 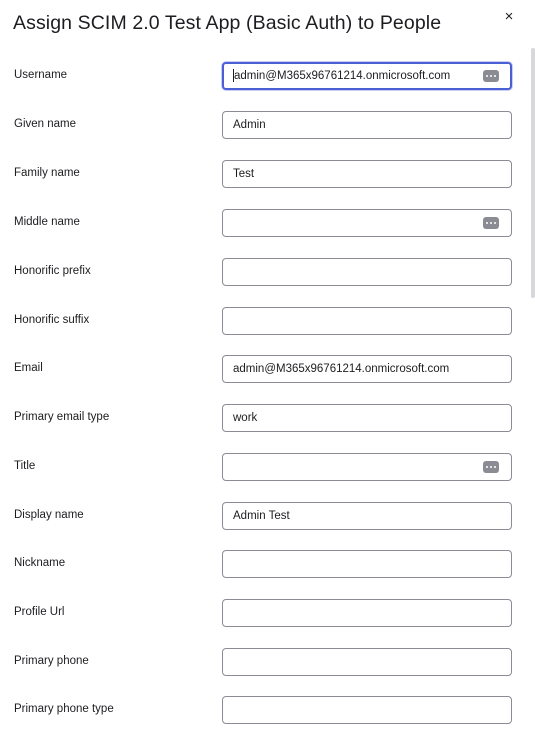 I want to click on field-row-given-name: Given name Admin, so click(x=265, y=131).